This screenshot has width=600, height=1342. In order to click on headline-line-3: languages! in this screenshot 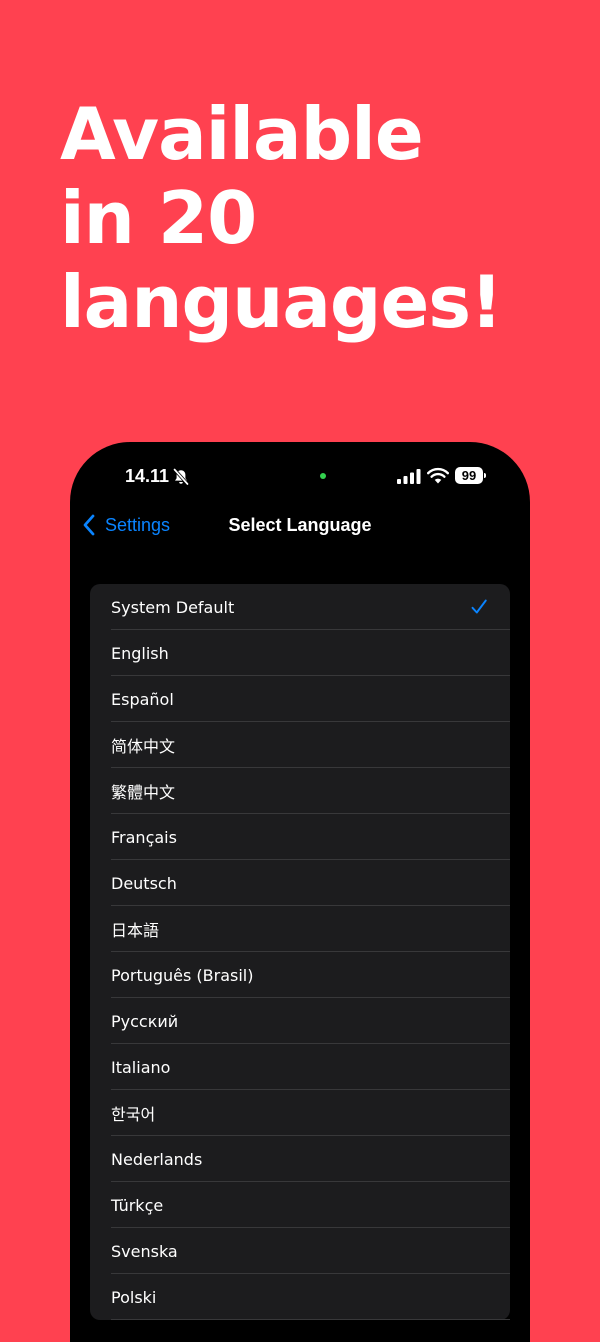, I will do `click(281, 302)`.